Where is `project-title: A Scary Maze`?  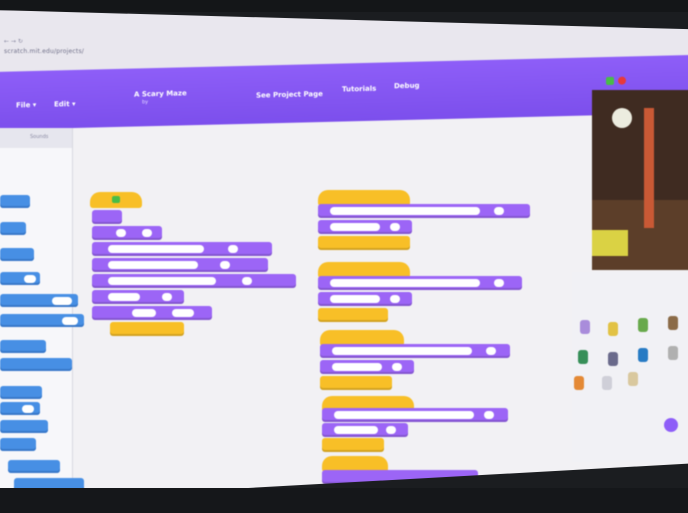
project-title: A Scary Maze is located at coordinates (160, 93).